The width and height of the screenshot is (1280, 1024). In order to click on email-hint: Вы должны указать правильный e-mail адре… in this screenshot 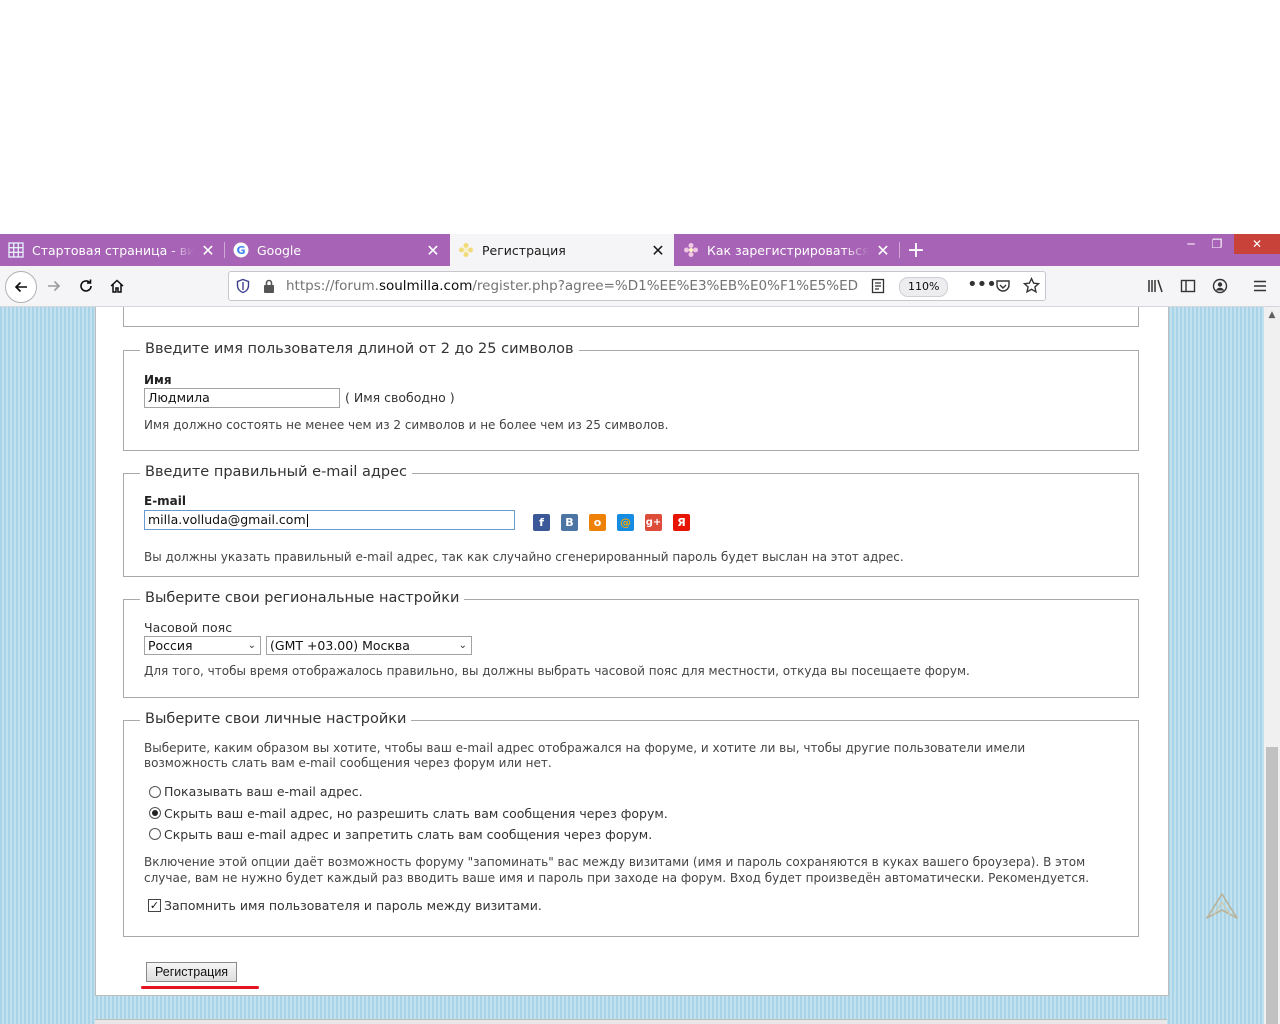, I will do `click(524, 557)`.